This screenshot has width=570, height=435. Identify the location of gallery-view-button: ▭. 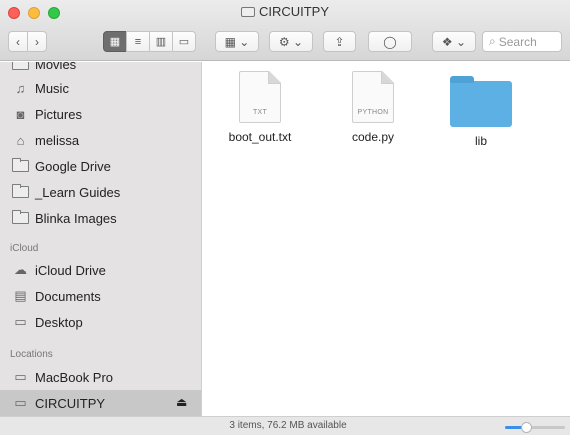
(184, 41).